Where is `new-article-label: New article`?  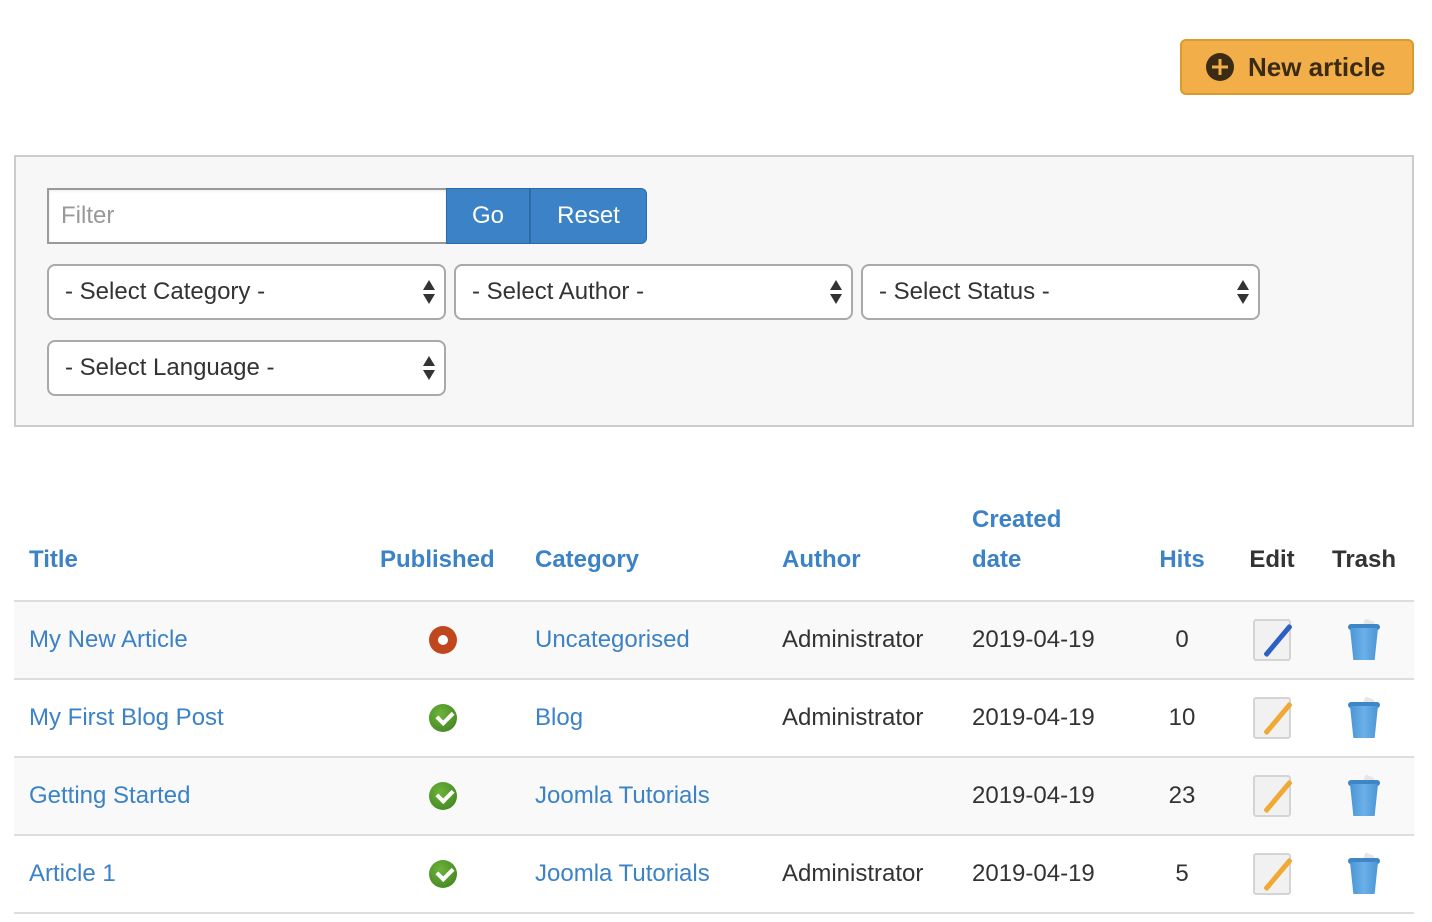 new-article-label: New article is located at coordinates (1317, 66).